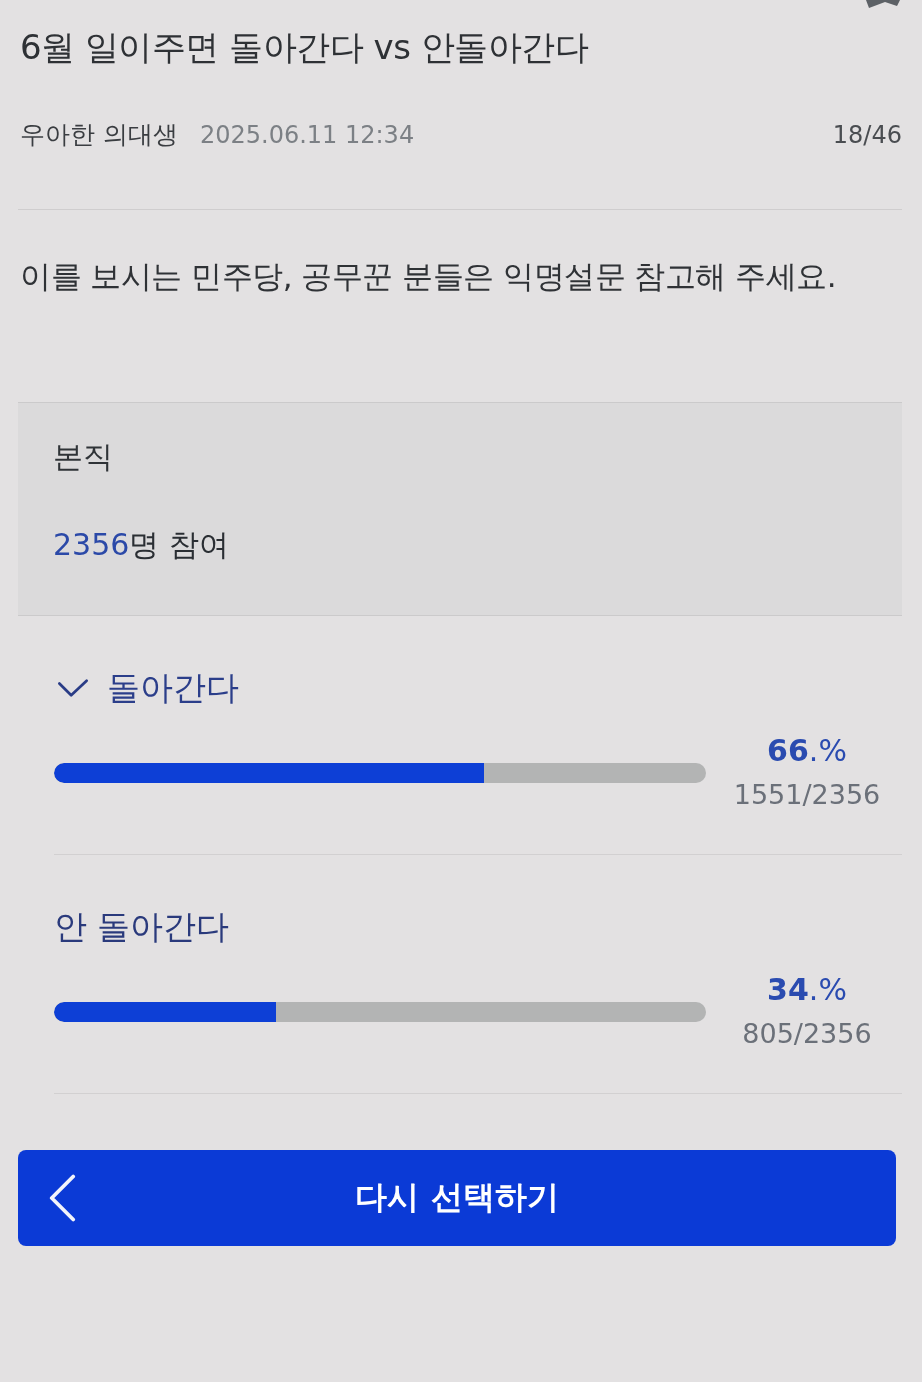 This screenshot has height=1382, width=922. I want to click on vote-percent: 66.%, so click(807, 751).